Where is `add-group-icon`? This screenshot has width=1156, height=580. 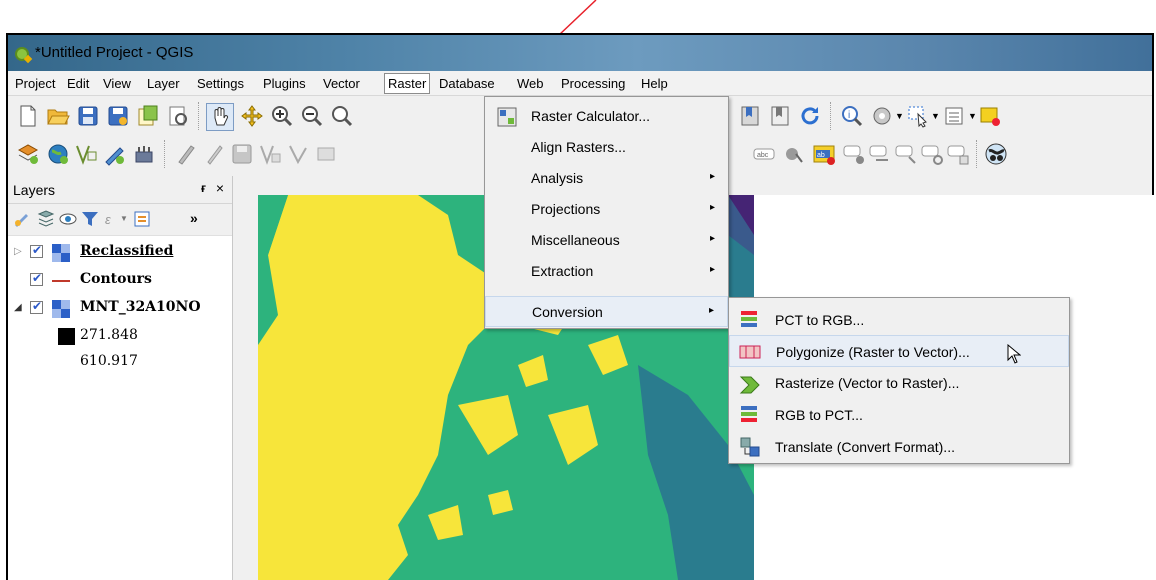
add-group-icon is located at coordinates (46, 219).